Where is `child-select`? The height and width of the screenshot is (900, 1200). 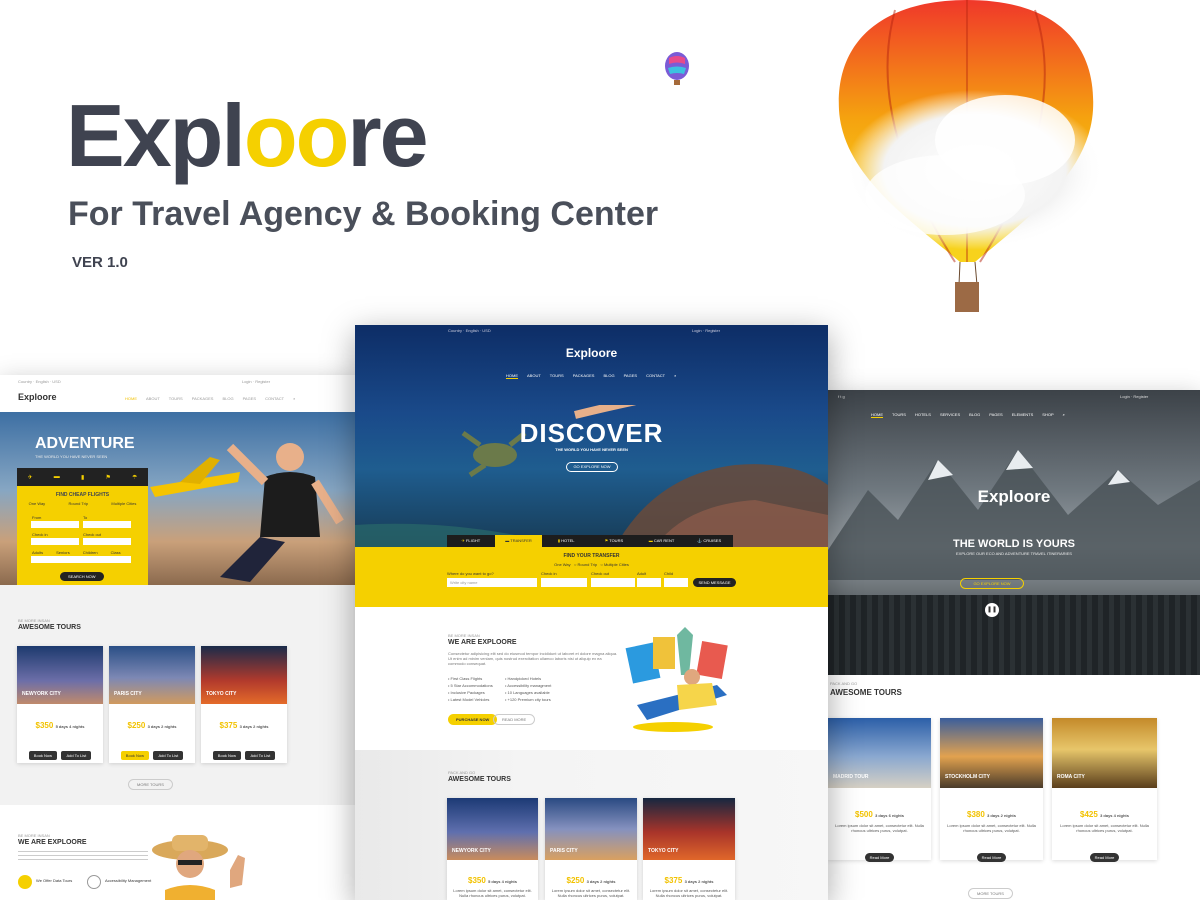 child-select is located at coordinates (676, 582).